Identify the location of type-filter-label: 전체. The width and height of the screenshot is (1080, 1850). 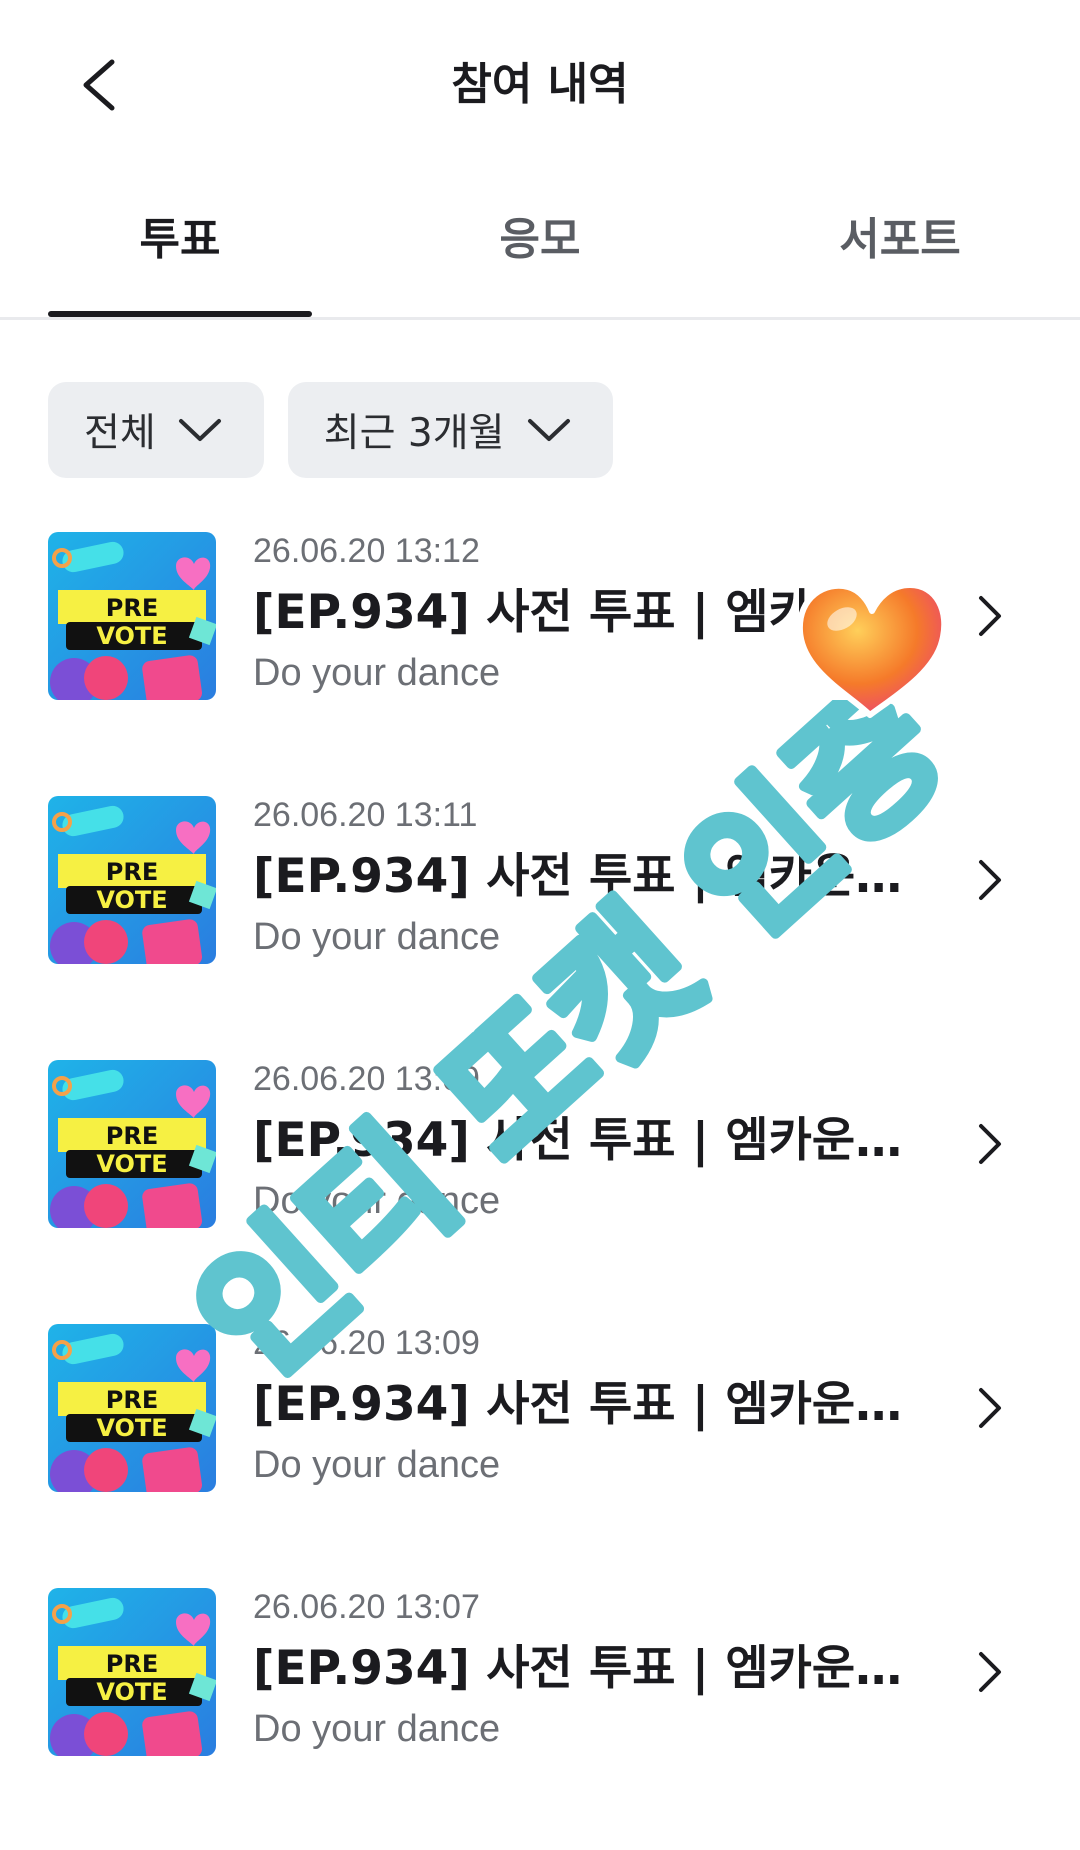
(120, 433).